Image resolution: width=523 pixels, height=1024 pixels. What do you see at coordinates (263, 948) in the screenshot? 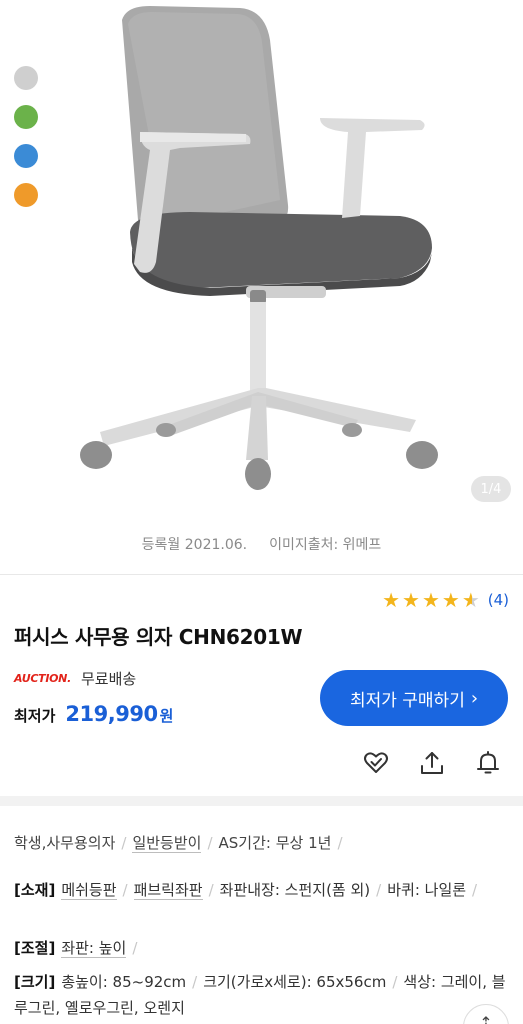
I see `spec-adjust: [조절] 좌판: 높이 /` at bounding box center [263, 948].